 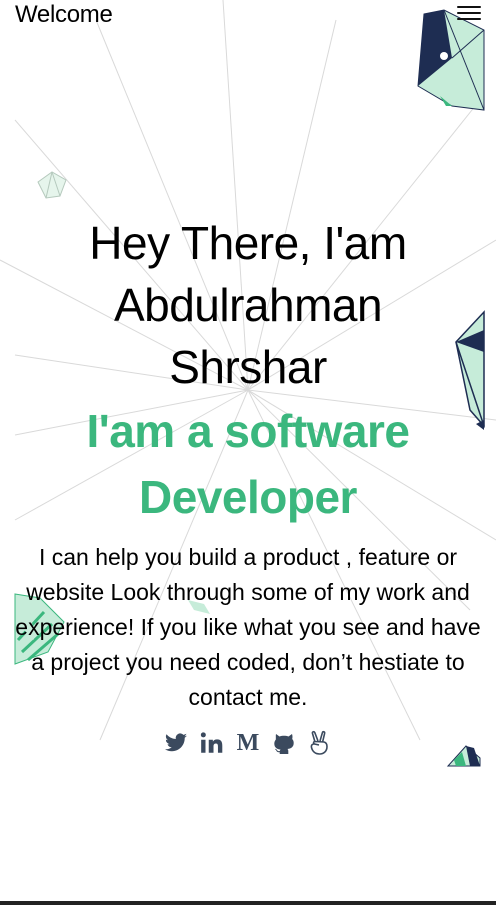 What do you see at coordinates (320, 743) in the screenshot?
I see `angellist-icon` at bounding box center [320, 743].